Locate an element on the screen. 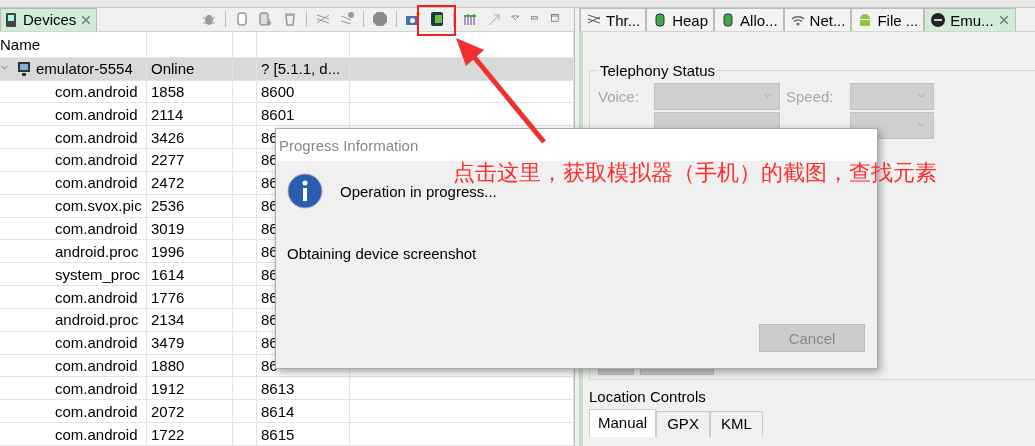  table-cell: 8613 is located at coordinates (303, 388).